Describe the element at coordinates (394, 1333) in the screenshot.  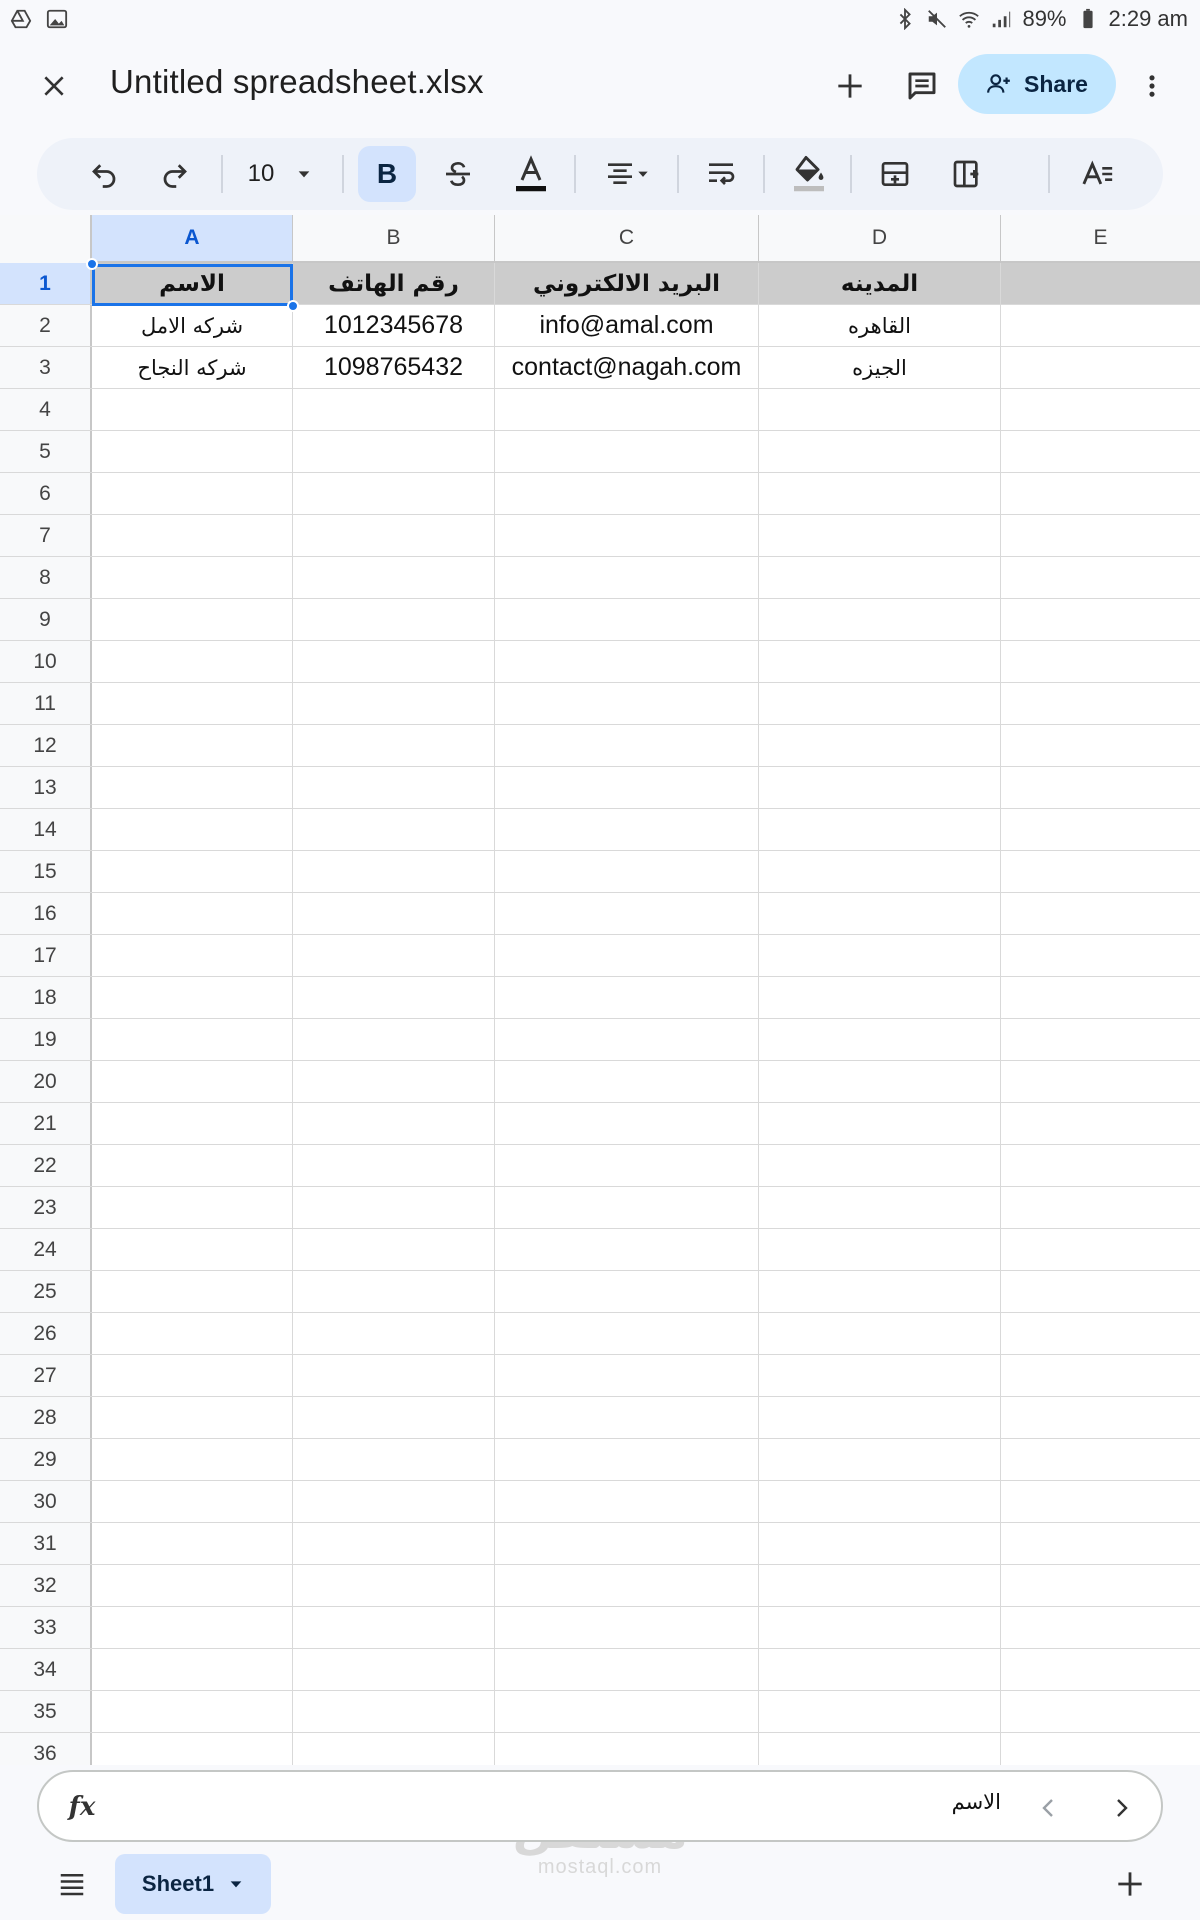
I see `cell-b26` at that location.